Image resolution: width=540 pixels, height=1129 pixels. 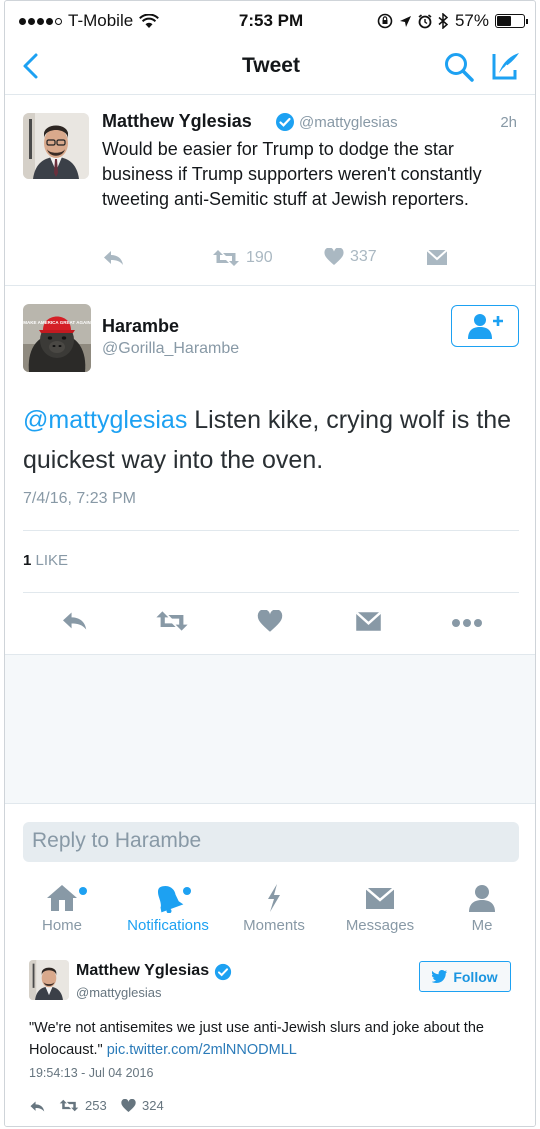 I want to click on tweet-actions: 190 337, so click(x=302, y=260).